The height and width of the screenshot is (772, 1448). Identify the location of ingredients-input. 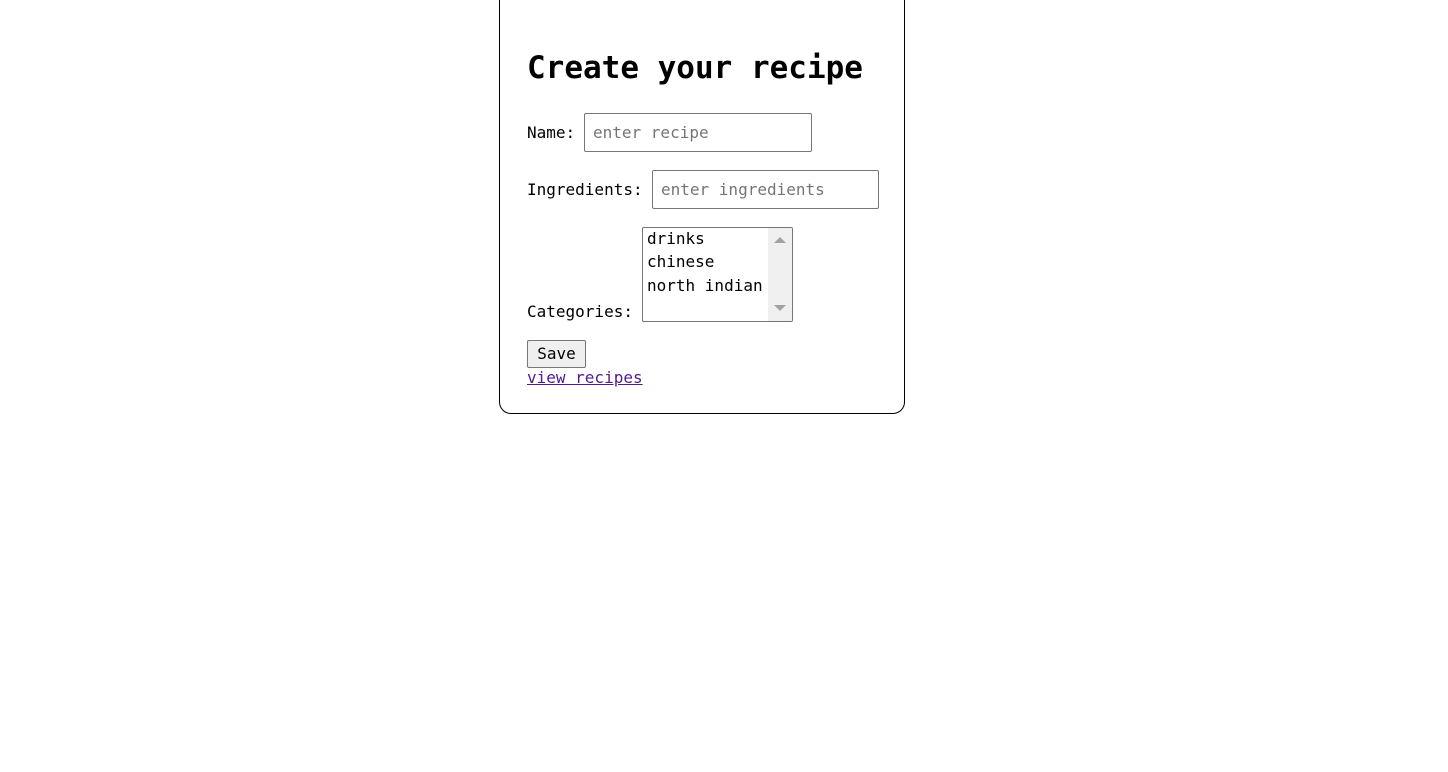
(765, 189).